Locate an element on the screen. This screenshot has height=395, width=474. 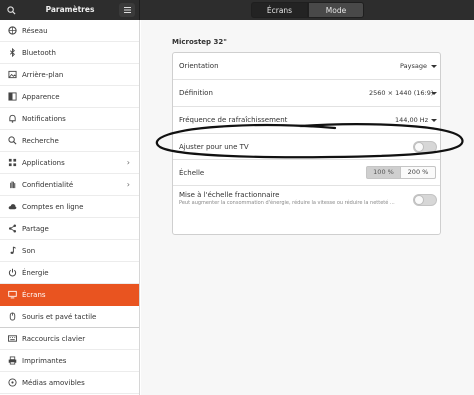
monitor-name: Microstep 32" is located at coordinates (199, 42).